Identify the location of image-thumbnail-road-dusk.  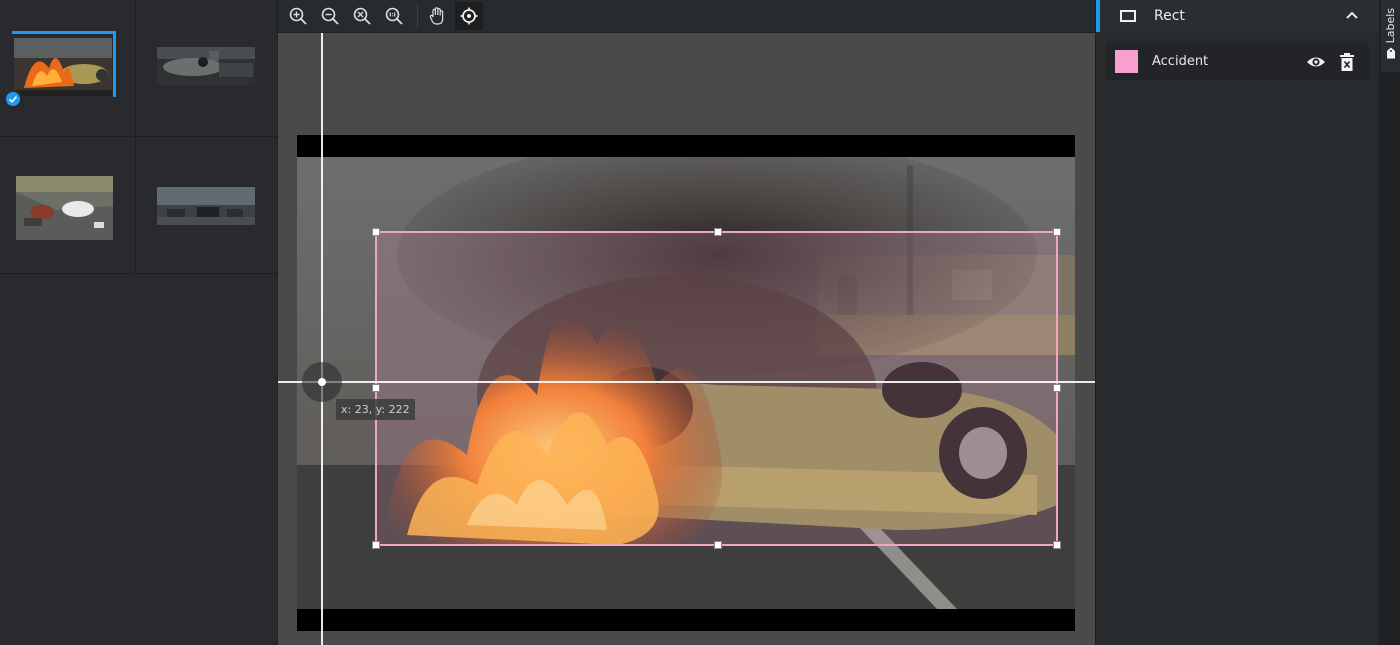
(206, 206).